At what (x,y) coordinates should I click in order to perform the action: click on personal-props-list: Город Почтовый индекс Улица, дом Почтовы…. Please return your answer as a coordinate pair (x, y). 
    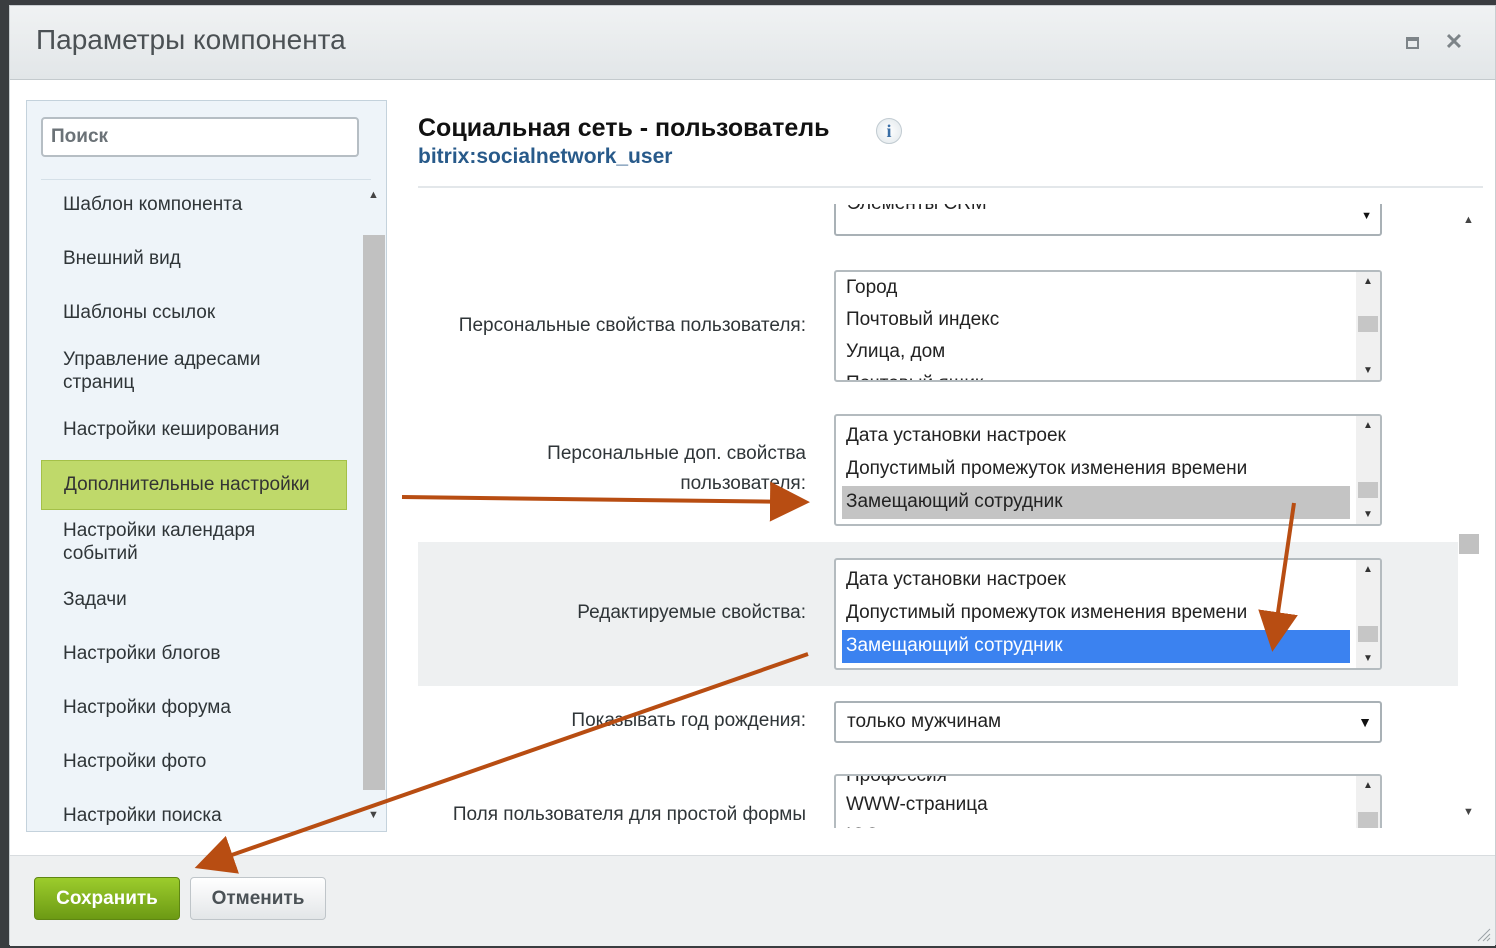
    Looking at the image, I should click on (1108, 326).